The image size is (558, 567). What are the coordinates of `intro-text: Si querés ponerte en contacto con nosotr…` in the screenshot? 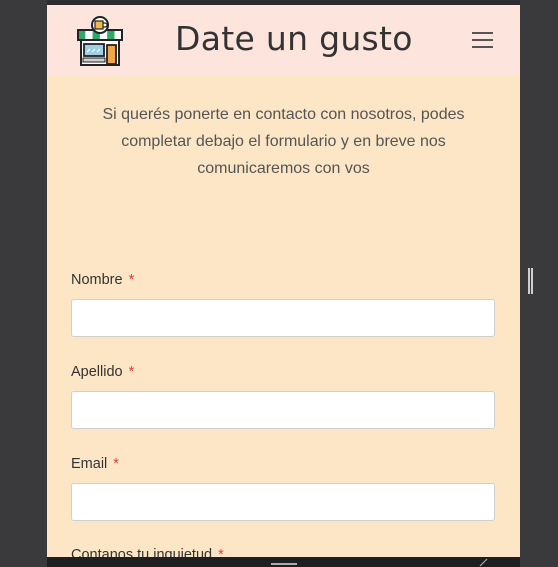 It's located at (283, 141).